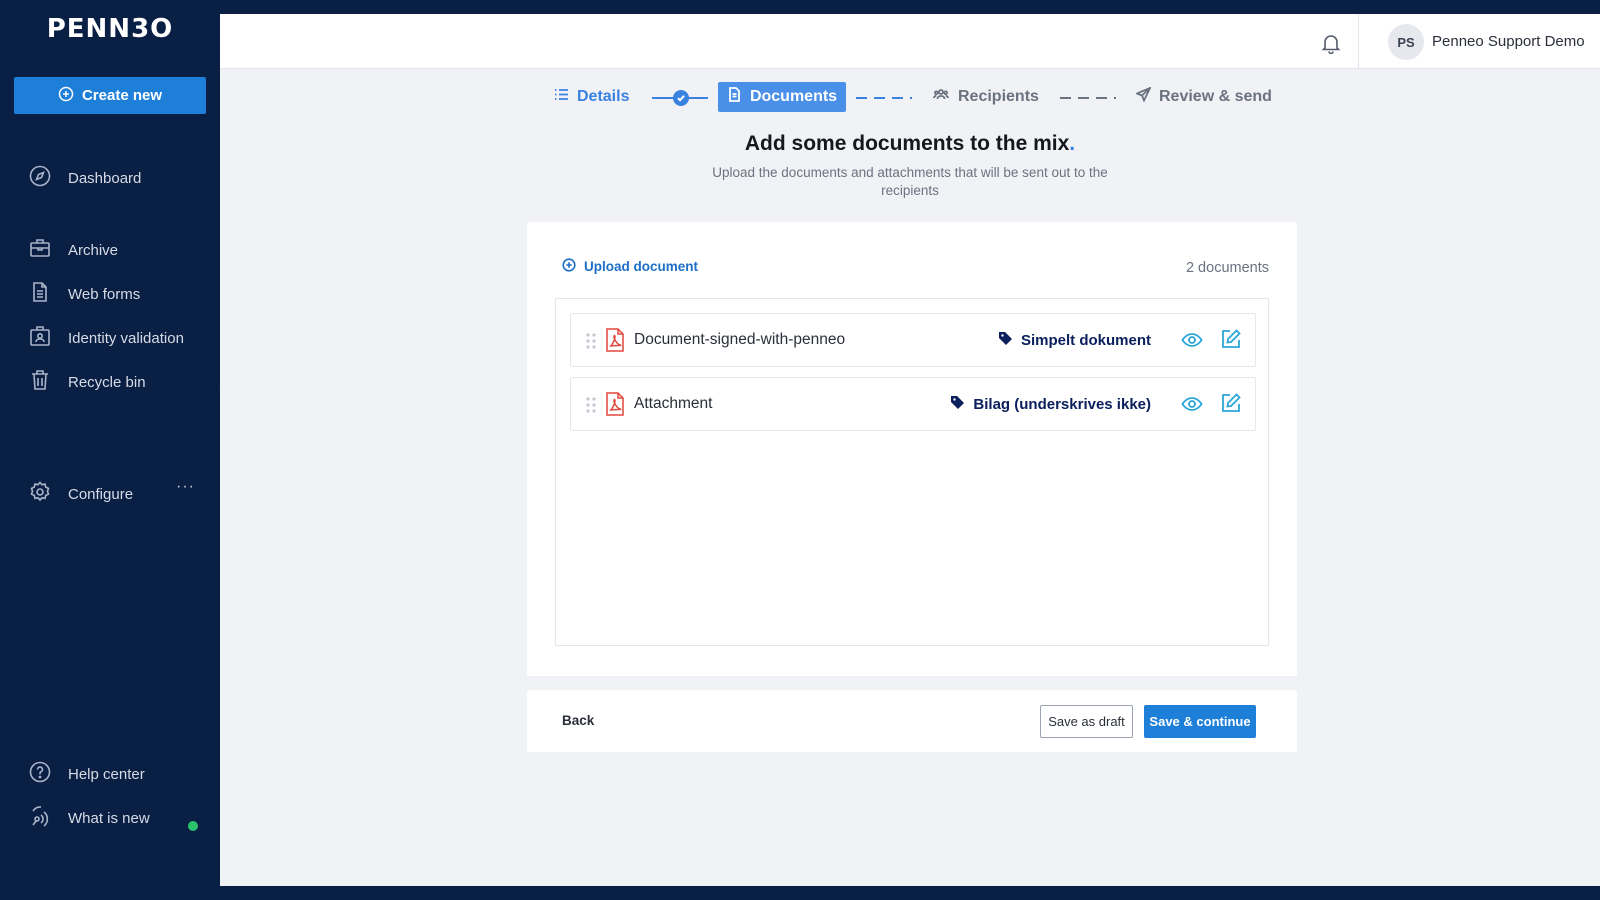 The width and height of the screenshot is (1600, 900). I want to click on sidebar-item-label: What is new, so click(109, 818).